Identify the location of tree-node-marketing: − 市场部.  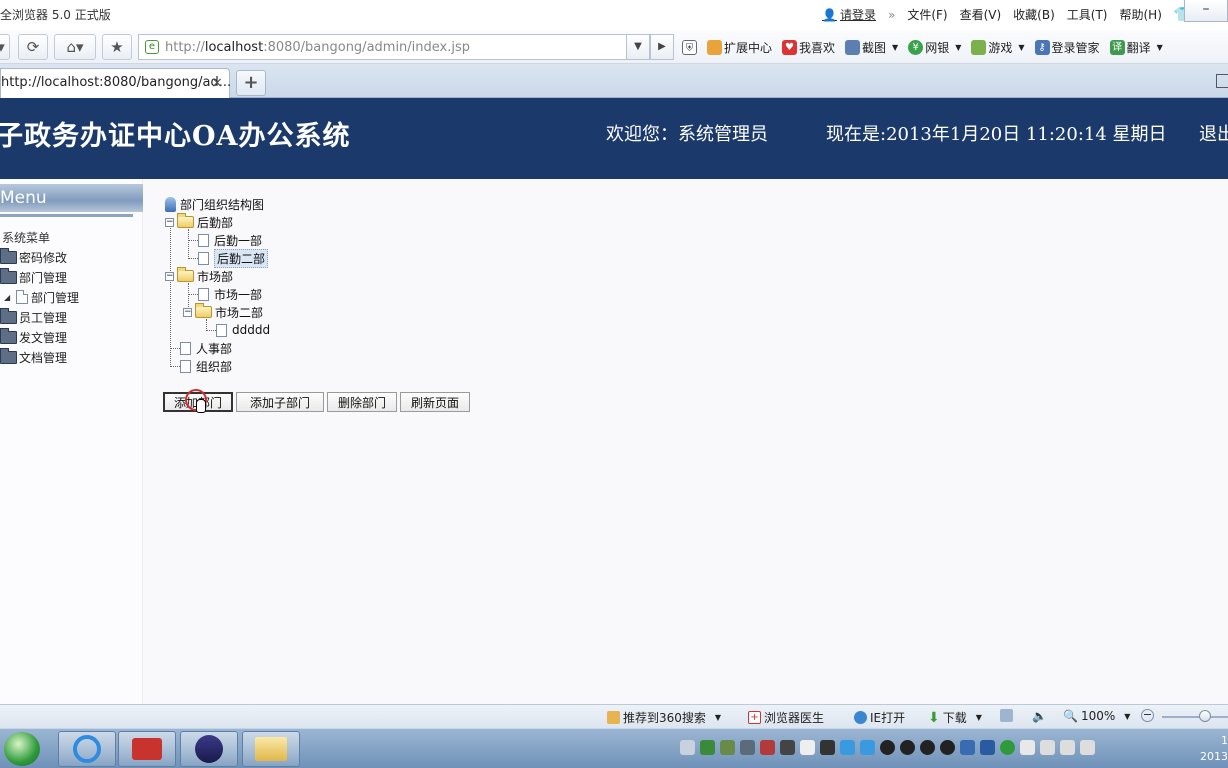
(199, 276).